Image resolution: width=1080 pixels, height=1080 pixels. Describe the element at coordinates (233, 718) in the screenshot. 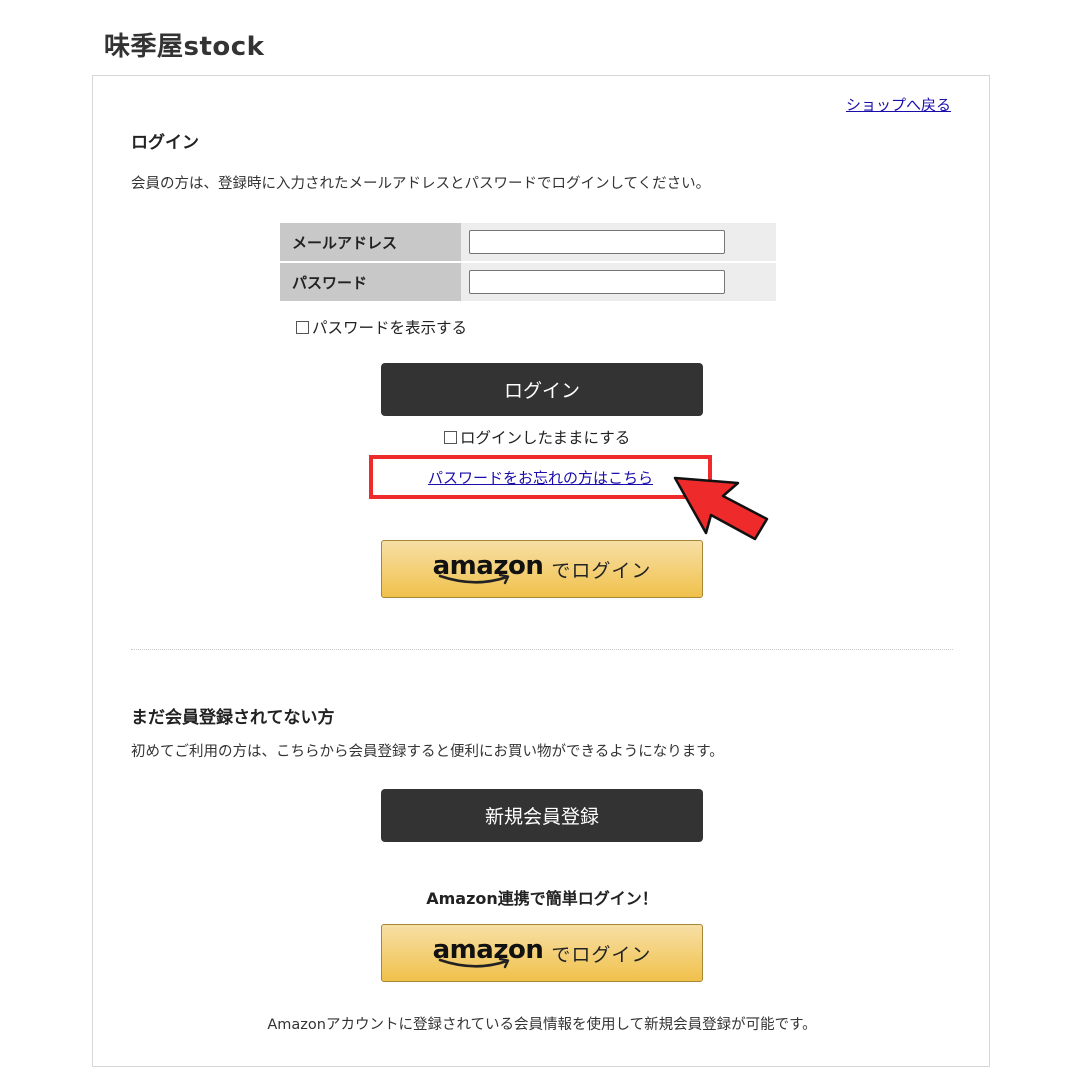

I see `register-heading: まだ会員登録されてない方` at that location.